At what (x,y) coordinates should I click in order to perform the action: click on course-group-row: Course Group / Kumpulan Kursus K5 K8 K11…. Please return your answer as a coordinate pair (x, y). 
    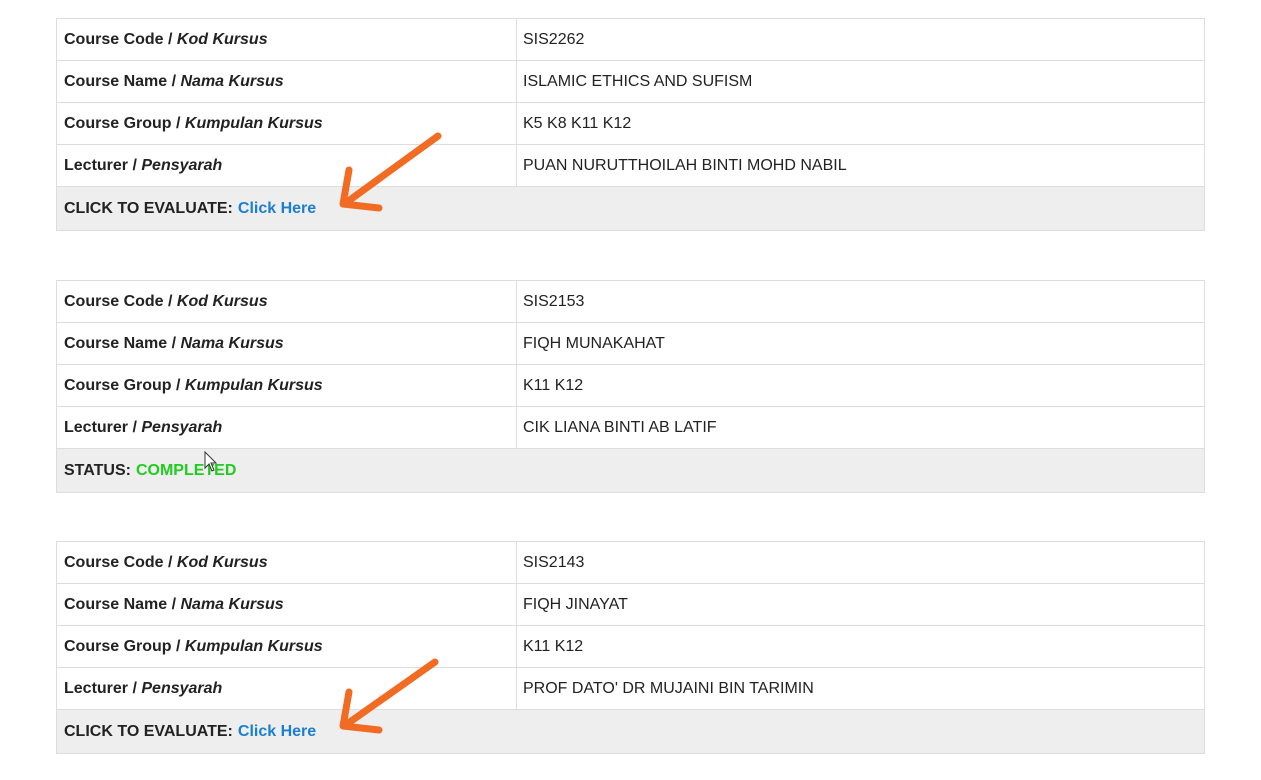
    Looking at the image, I should click on (630, 124).